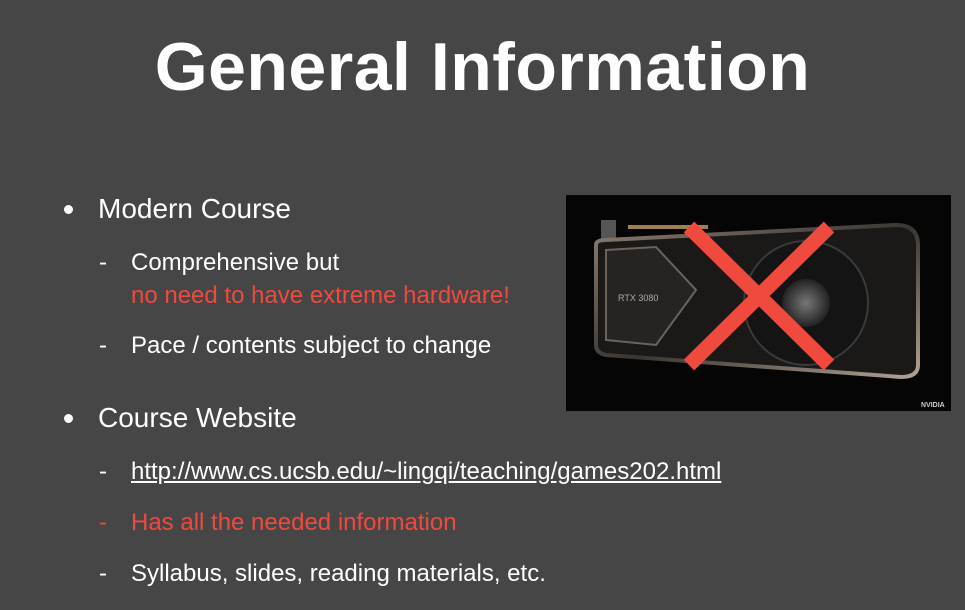 This screenshot has height=610, width=965. What do you see at coordinates (197, 417) in the screenshot?
I see `bullet-course-website: Course Website` at bounding box center [197, 417].